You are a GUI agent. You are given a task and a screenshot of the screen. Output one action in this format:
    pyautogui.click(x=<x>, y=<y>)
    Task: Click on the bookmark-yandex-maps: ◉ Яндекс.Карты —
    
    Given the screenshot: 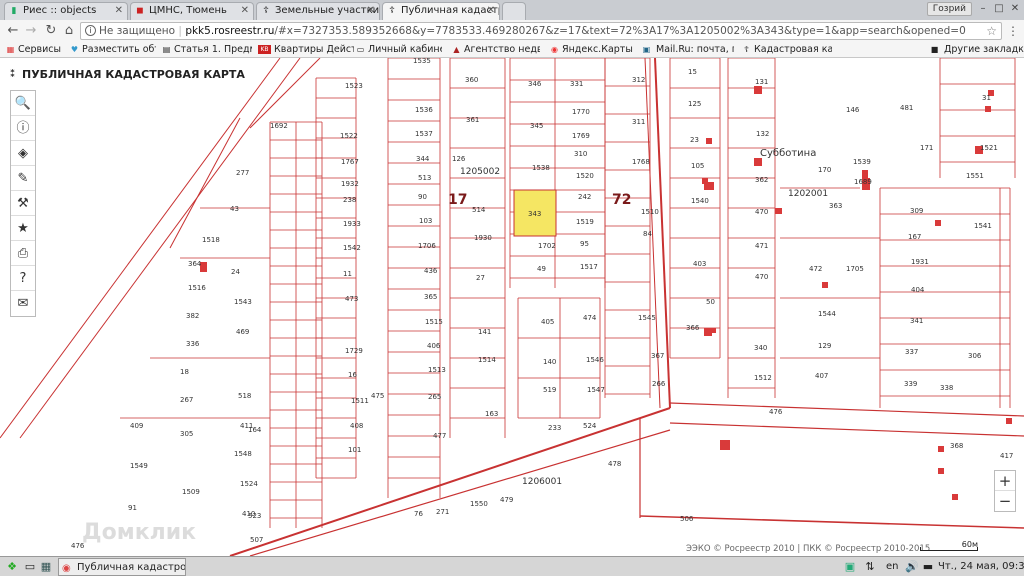 What is the action you would take?
    pyautogui.click(x=592, y=50)
    